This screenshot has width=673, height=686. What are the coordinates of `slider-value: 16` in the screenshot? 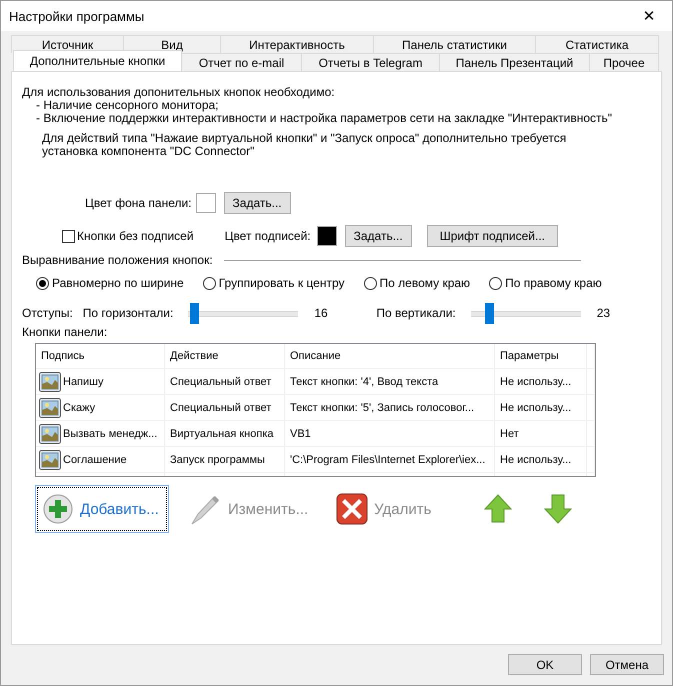 It's located at (321, 313).